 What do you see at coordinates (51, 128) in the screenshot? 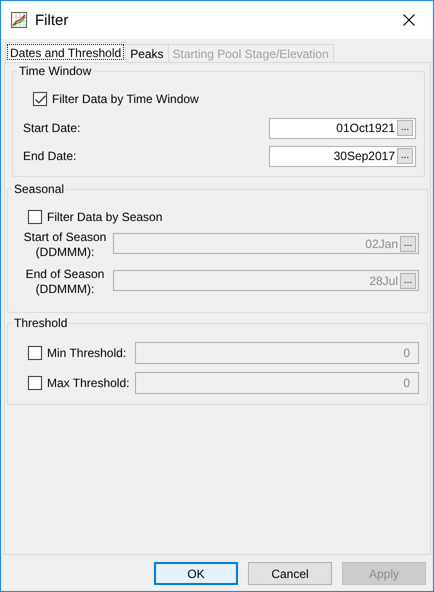
I see `field-label: Start Date:` at bounding box center [51, 128].